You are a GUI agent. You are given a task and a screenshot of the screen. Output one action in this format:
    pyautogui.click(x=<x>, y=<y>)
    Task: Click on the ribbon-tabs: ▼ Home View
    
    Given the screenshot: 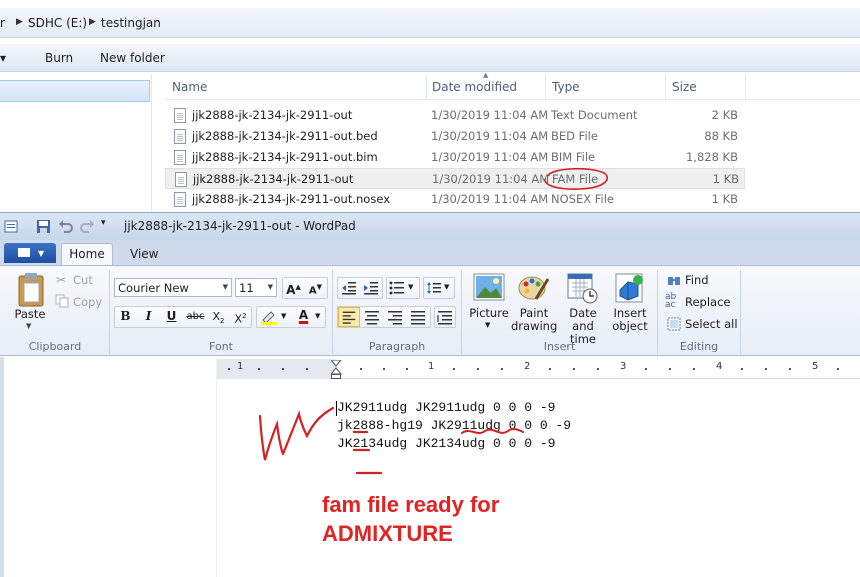 What is the action you would take?
    pyautogui.click(x=430, y=252)
    